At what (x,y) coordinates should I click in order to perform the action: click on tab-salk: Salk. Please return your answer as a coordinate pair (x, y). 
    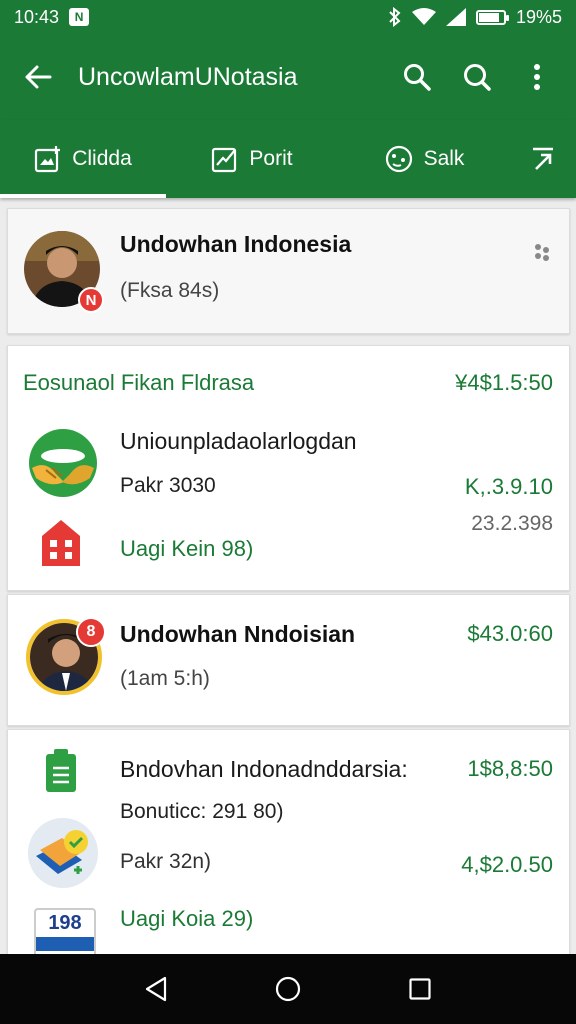
    Looking at the image, I should click on (424, 159).